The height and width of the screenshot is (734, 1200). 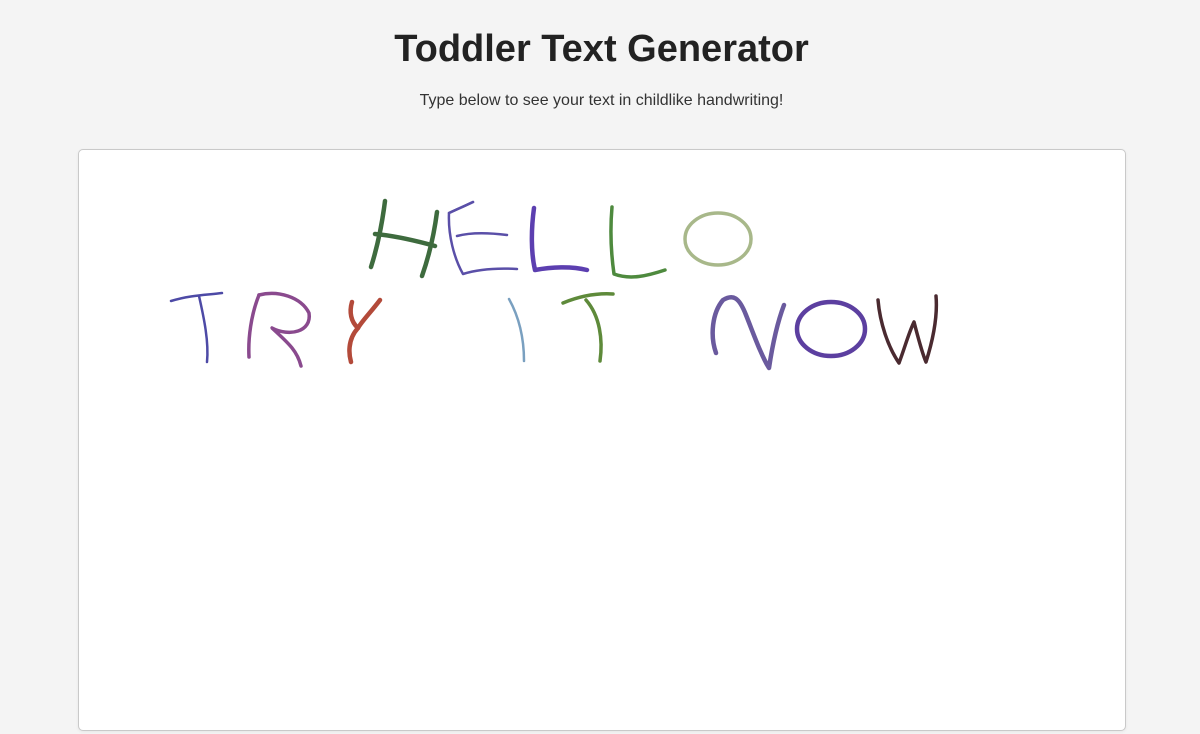 What do you see at coordinates (601, 49) in the screenshot?
I see `page-title: Toddler Text Generator` at bounding box center [601, 49].